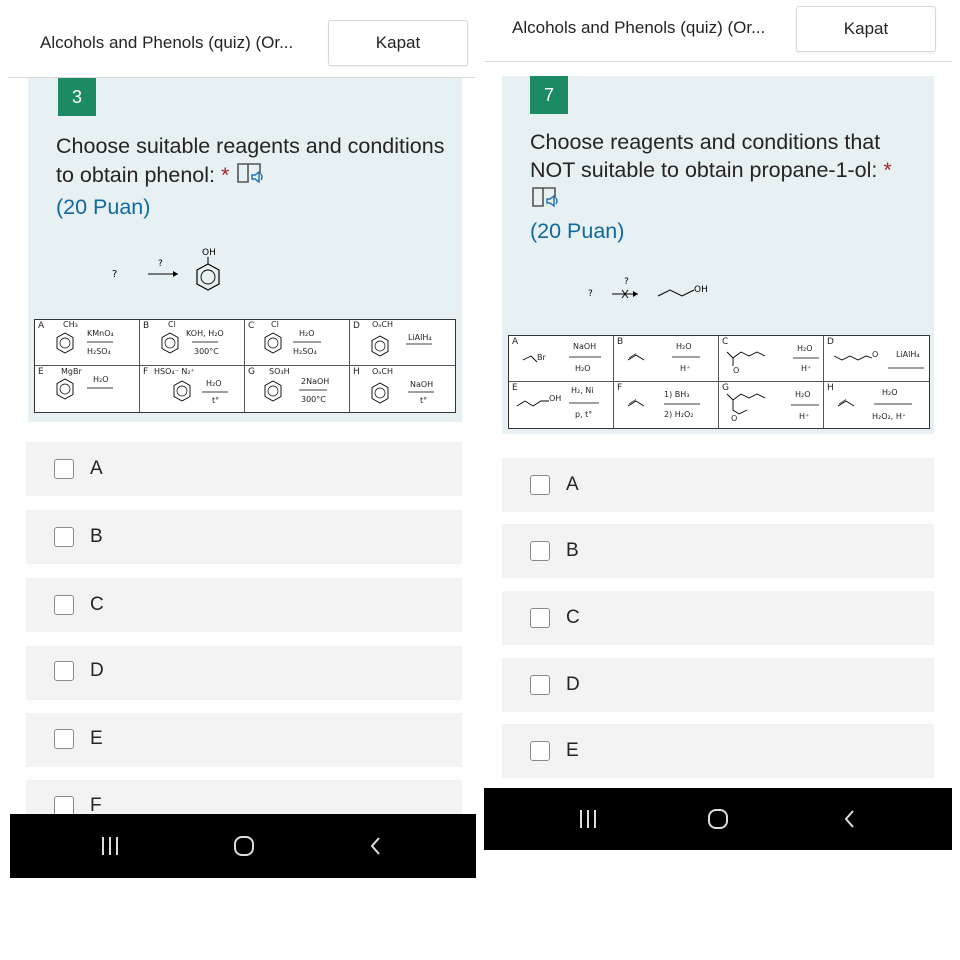  Describe the element at coordinates (402, 343) in the screenshot. I see `table-cell: D OₐCH LiAlH₄` at that location.